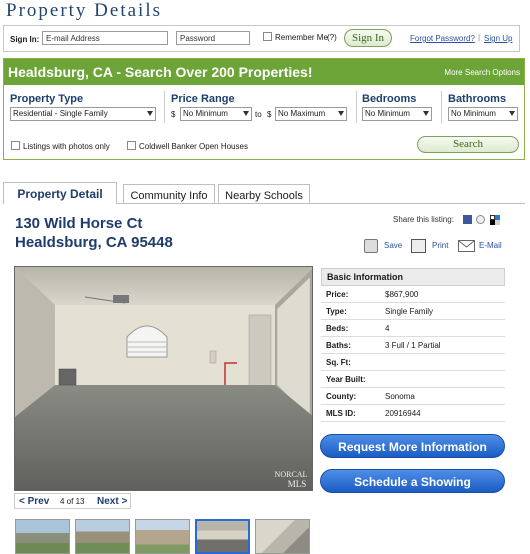 The height and width of the screenshot is (554, 530). Describe the element at coordinates (94, 233) in the screenshot. I see `listing-address: 130 Wild Horse Ct Healdsburg, CA 95448` at that location.